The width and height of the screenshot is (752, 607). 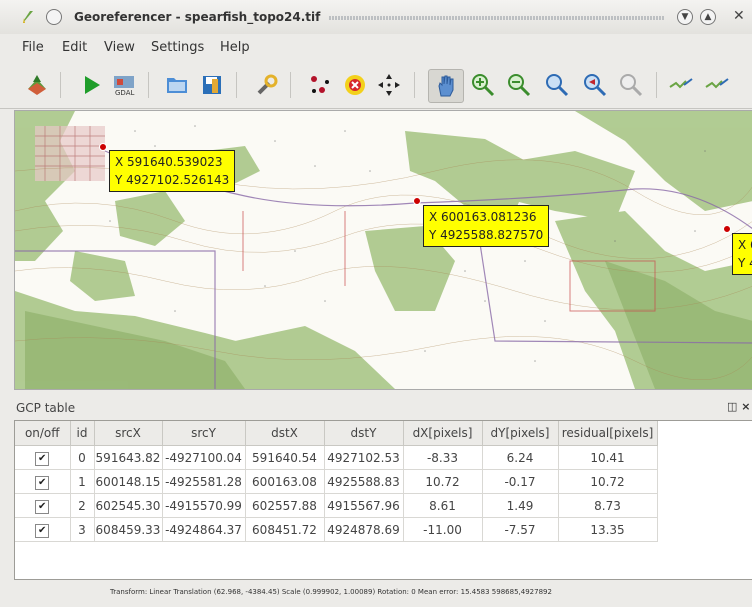 What do you see at coordinates (745, 245) in the screenshot?
I see `gcp-label-x: X 6` at bounding box center [745, 245].